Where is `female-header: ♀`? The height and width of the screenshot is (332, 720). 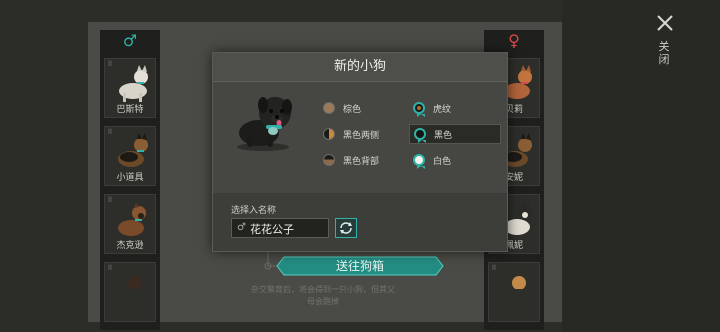
female-header: ♀ is located at coordinates (514, 40).